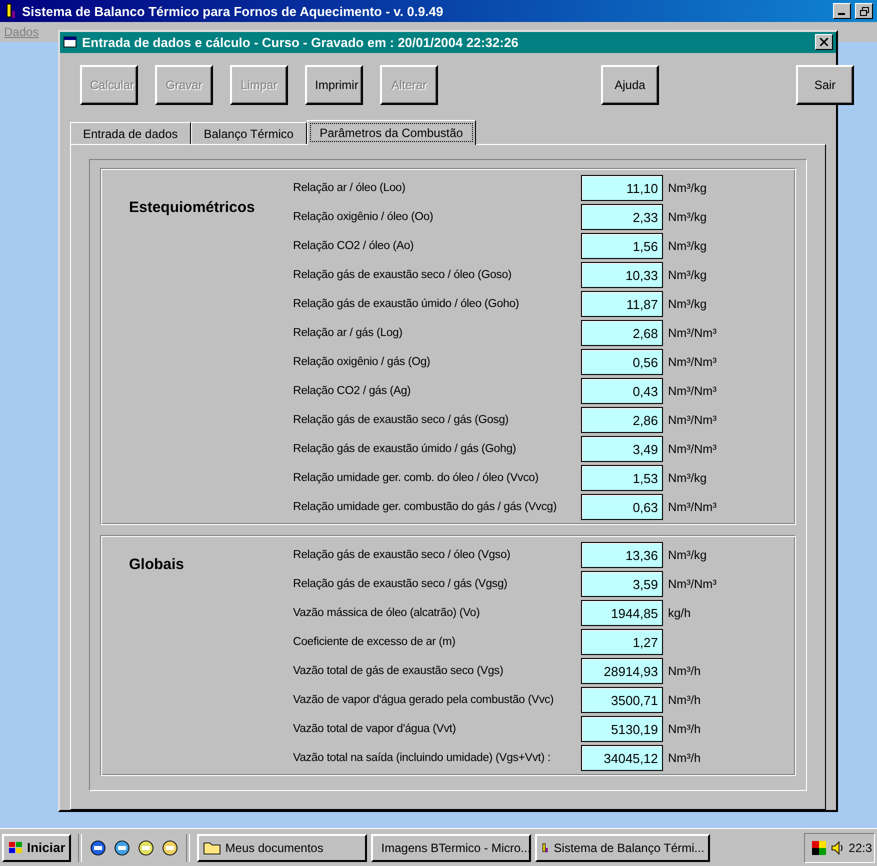 This screenshot has width=877, height=866. Describe the element at coordinates (401, 420) in the screenshot. I see `field-label: Relação gás de exaustão seco / gás (Gosg)` at that location.